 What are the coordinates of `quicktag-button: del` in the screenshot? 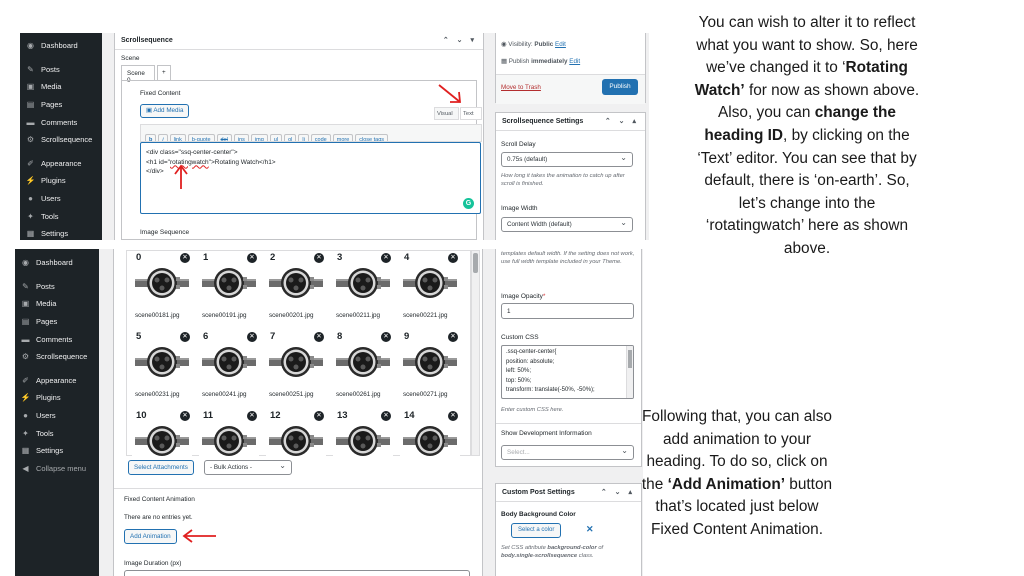 It's located at (224, 137).